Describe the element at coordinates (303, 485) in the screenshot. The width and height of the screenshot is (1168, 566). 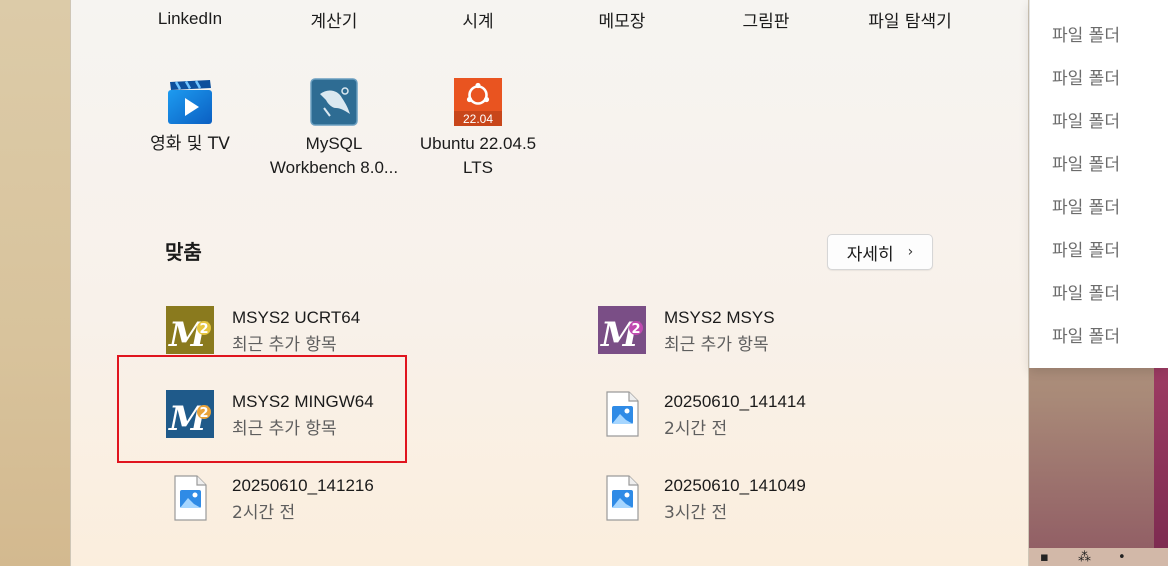
I see `recommended-item-name: 20250610_141216` at that location.